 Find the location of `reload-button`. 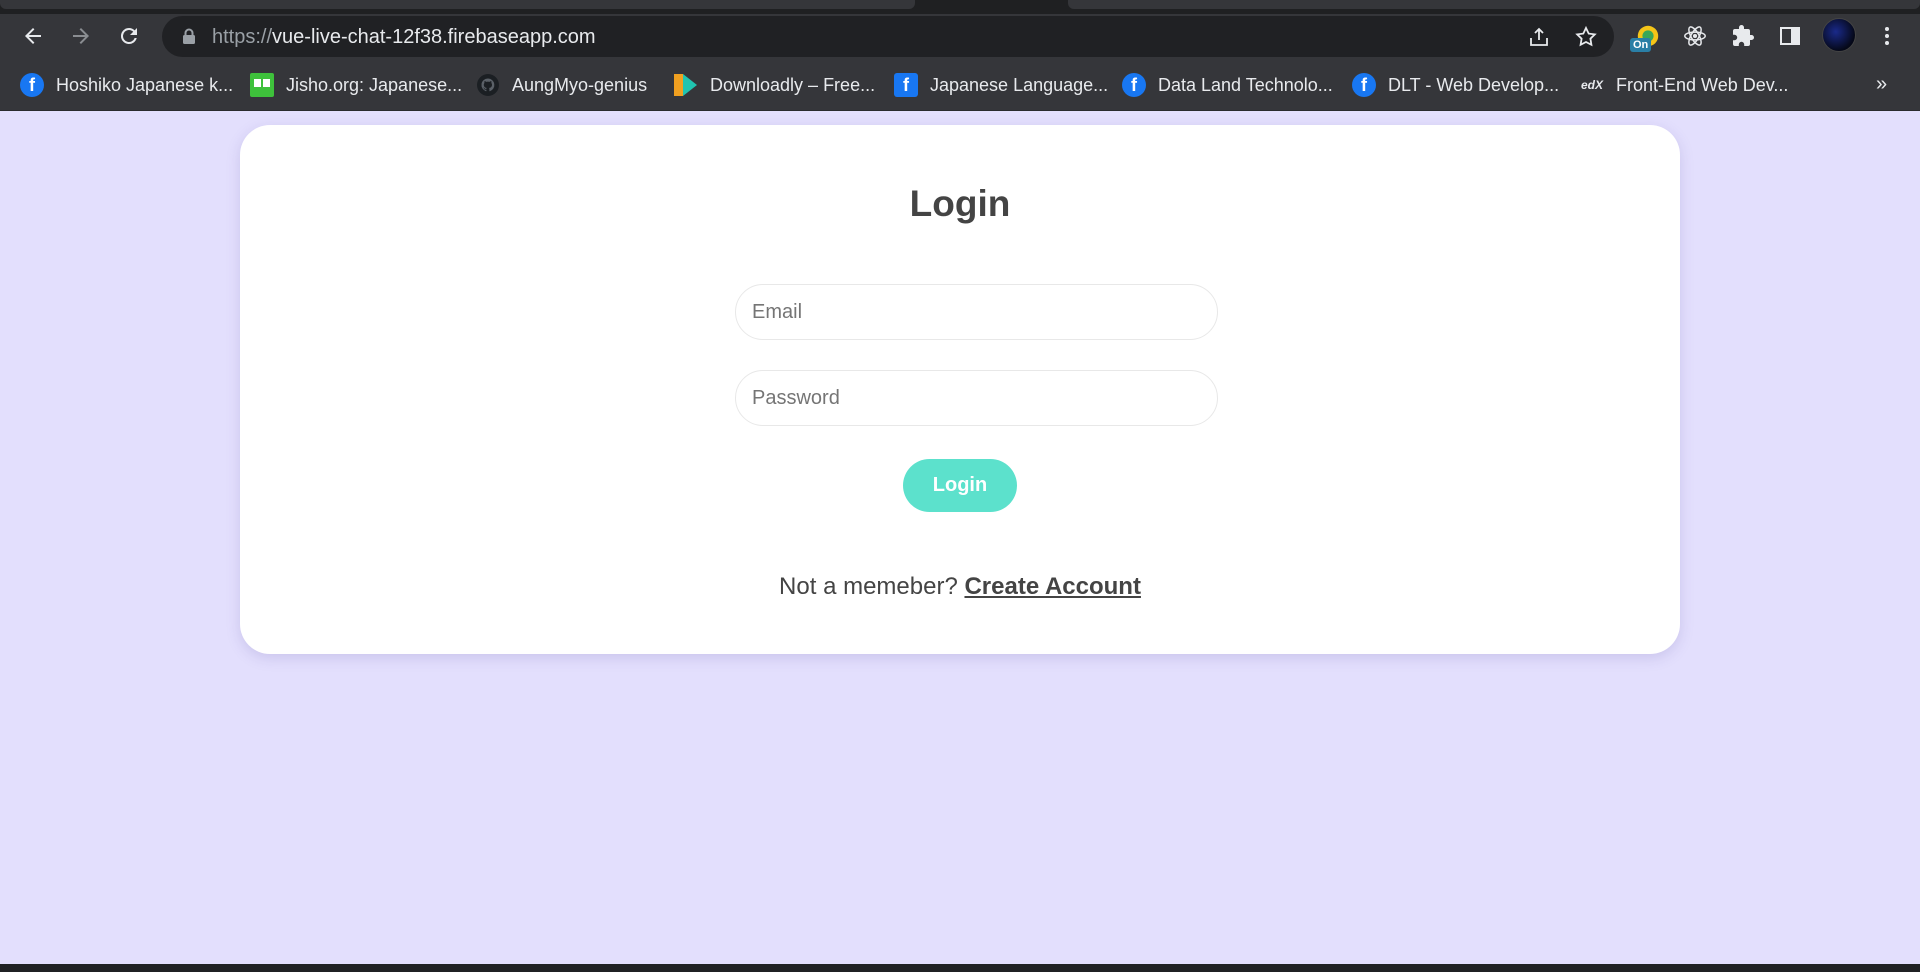

reload-button is located at coordinates (129, 36).